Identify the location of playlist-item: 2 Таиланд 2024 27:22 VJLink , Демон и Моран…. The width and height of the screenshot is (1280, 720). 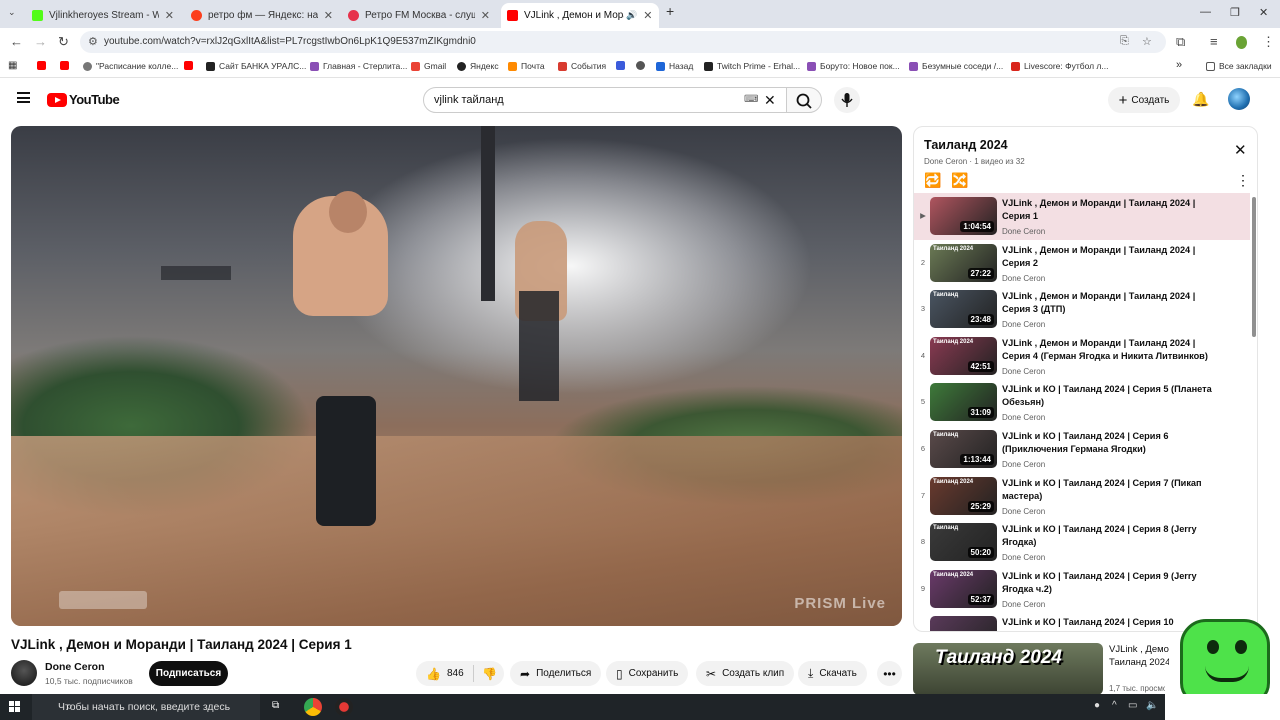
(1082, 263).